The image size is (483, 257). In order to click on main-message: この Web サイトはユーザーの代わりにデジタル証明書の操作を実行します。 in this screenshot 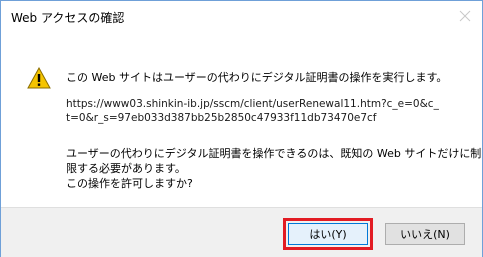, I will do `click(257, 77)`.